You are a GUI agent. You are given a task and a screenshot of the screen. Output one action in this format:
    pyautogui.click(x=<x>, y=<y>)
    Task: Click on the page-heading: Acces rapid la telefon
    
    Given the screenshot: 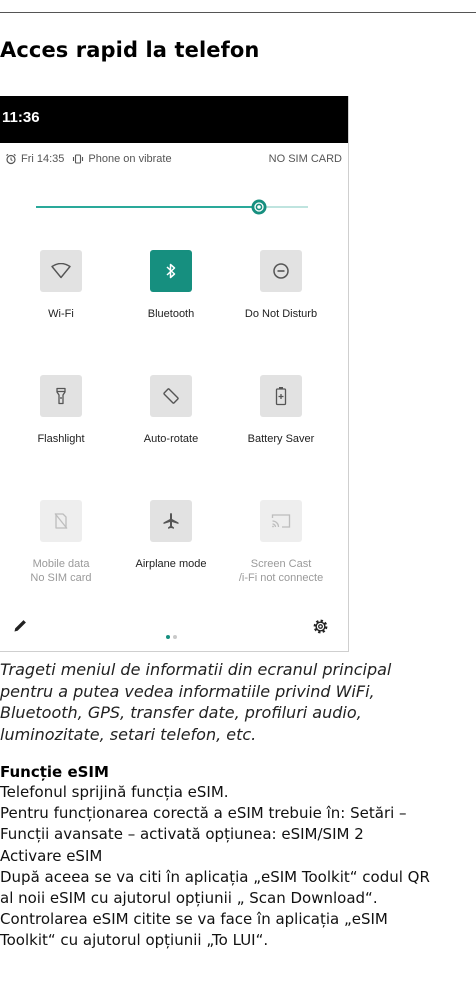 What is the action you would take?
    pyautogui.click(x=130, y=50)
    